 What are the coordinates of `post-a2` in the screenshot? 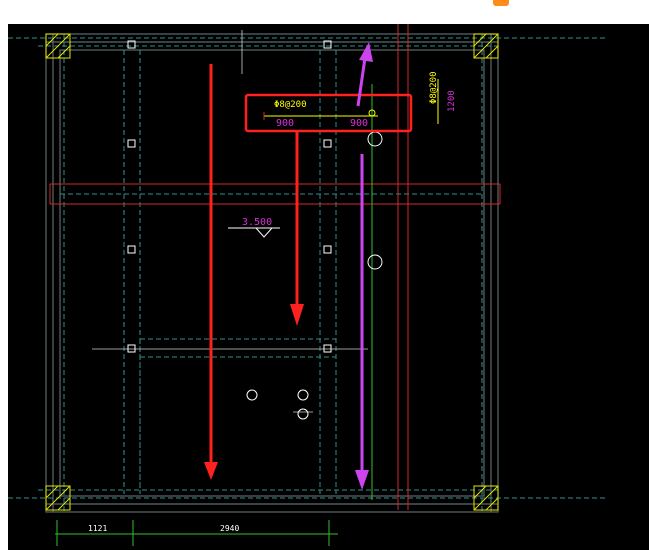 It's located at (131, 143).